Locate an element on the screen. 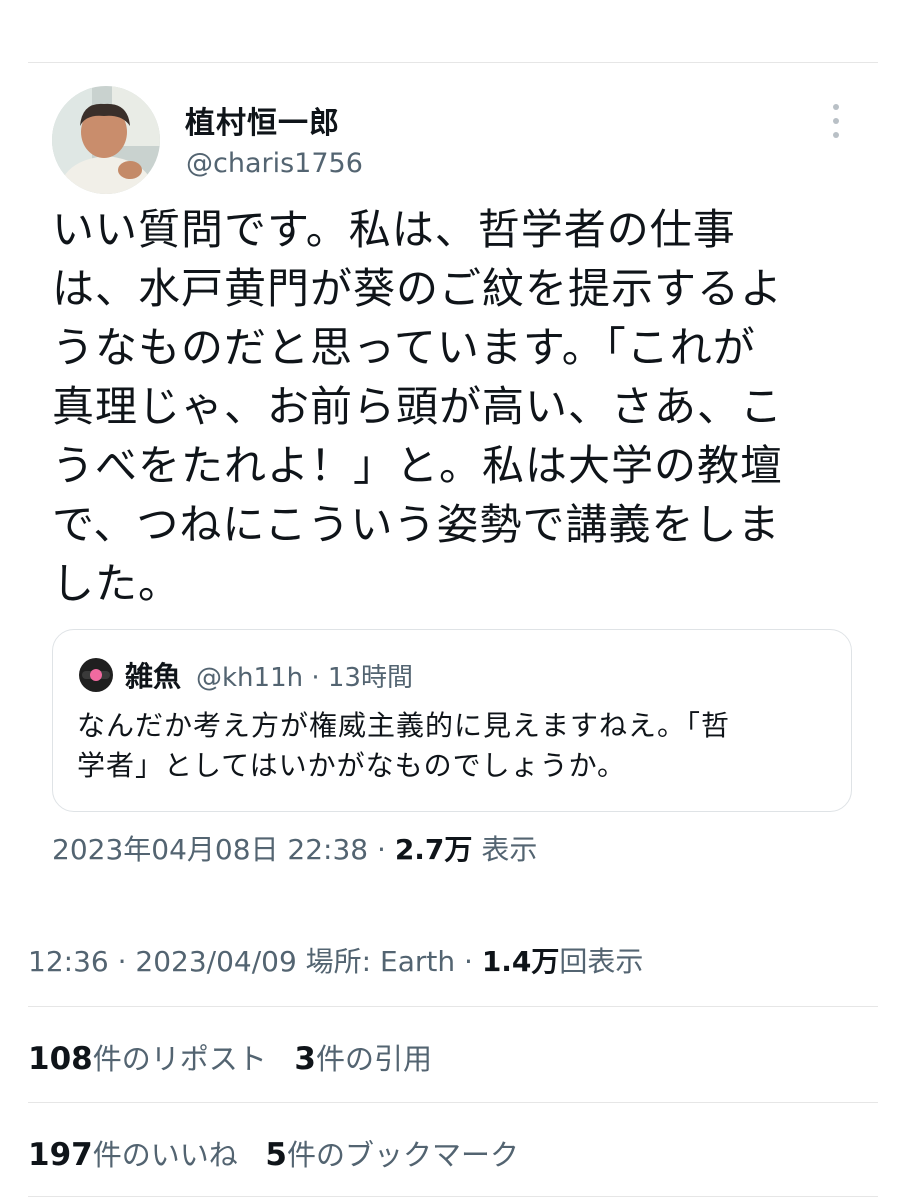 The height and width of the screenshot is (1200, 905). top-divider is located at coordinates (453, 62).